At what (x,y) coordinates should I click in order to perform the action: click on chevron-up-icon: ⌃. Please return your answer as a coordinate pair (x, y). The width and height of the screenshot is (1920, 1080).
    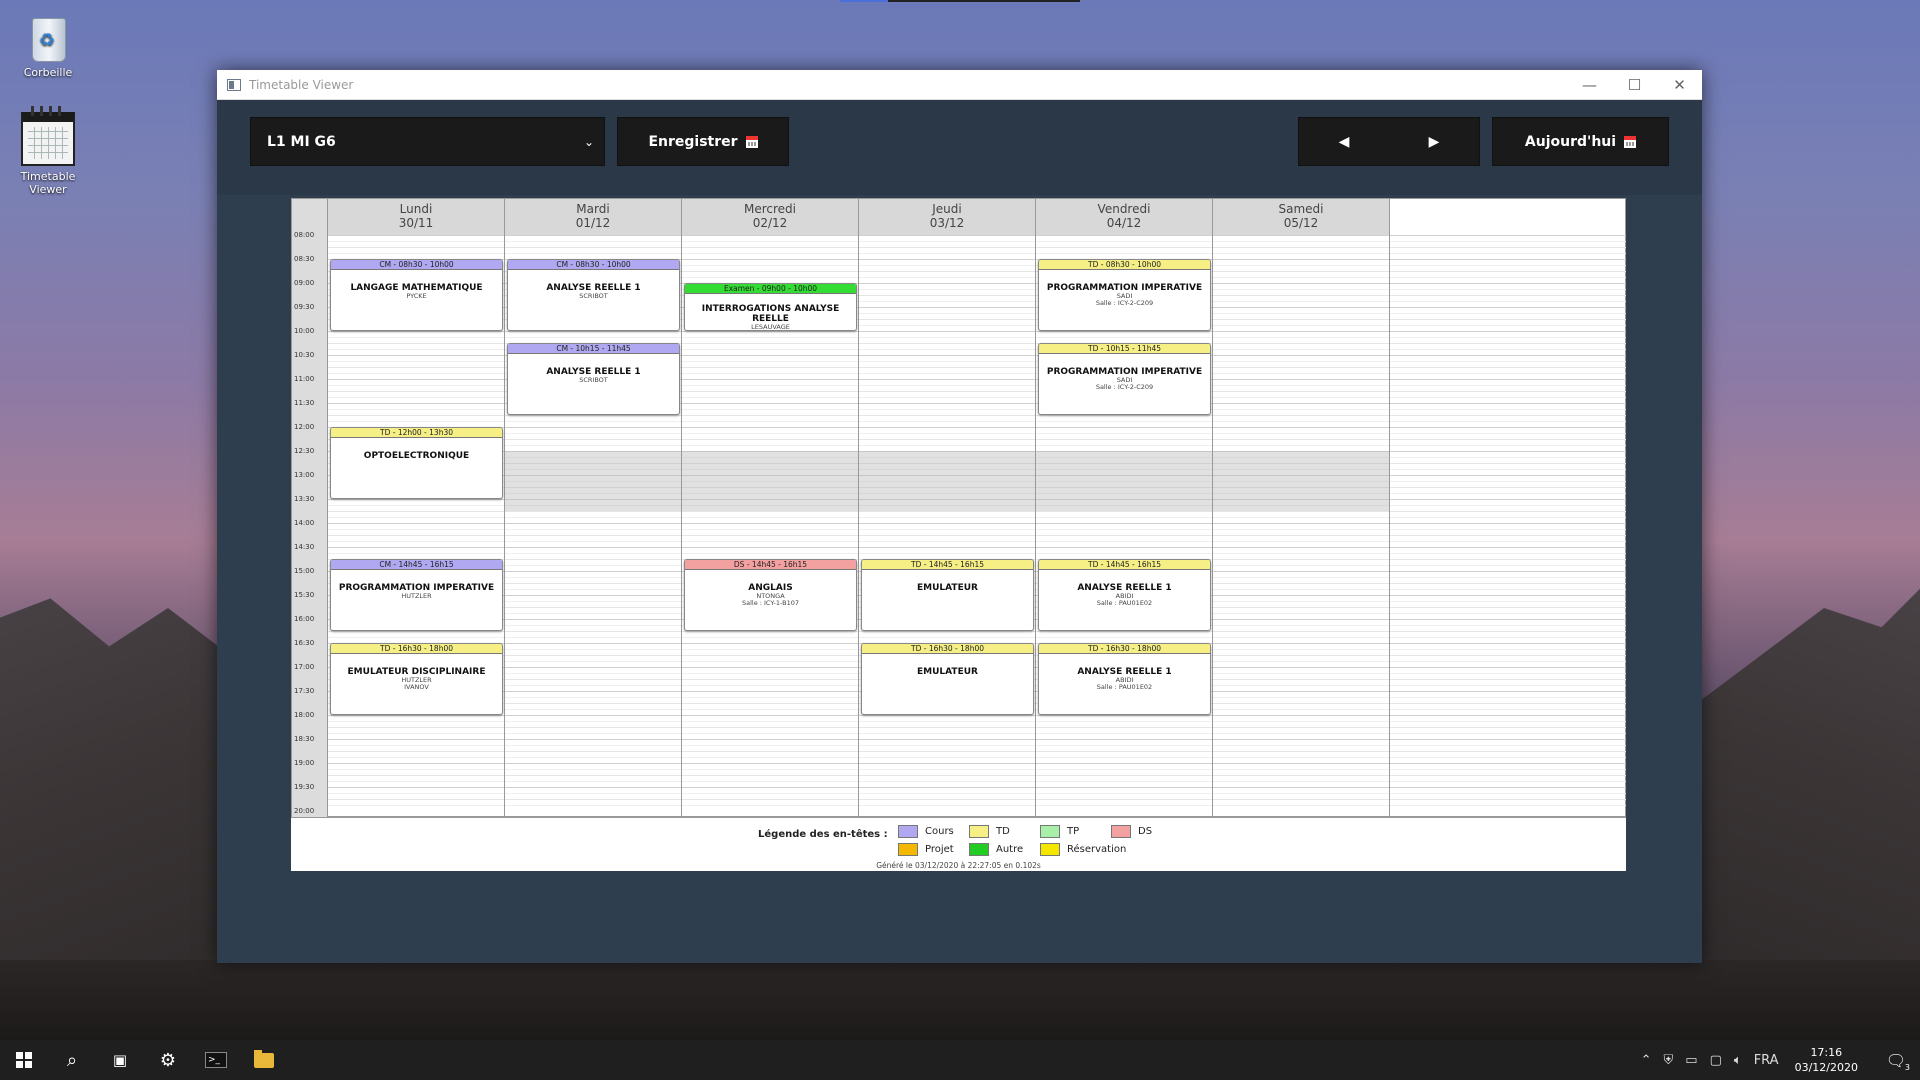
    Looking at the image, I should click on (1646, 1060).